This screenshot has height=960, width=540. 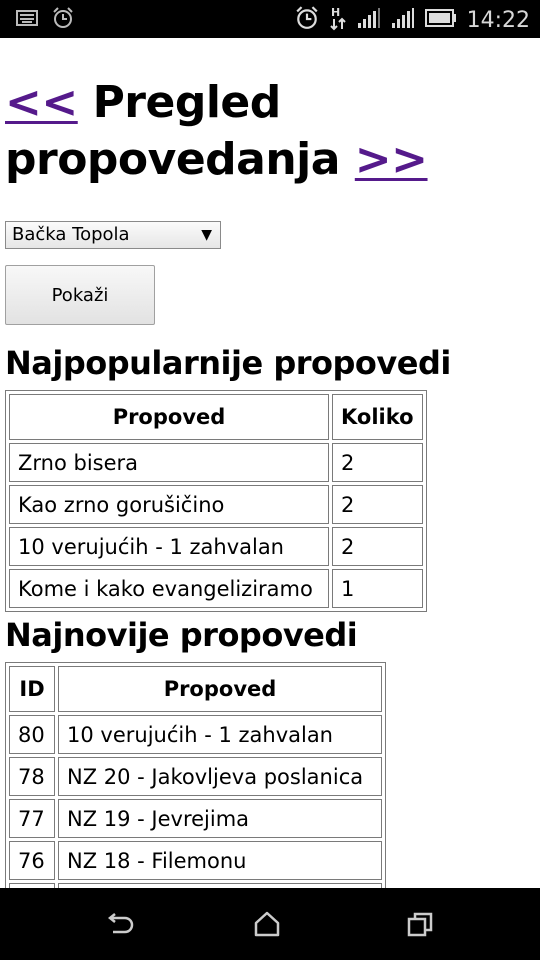 I want to click on count-cell: 1, so click(x=377, y=588).